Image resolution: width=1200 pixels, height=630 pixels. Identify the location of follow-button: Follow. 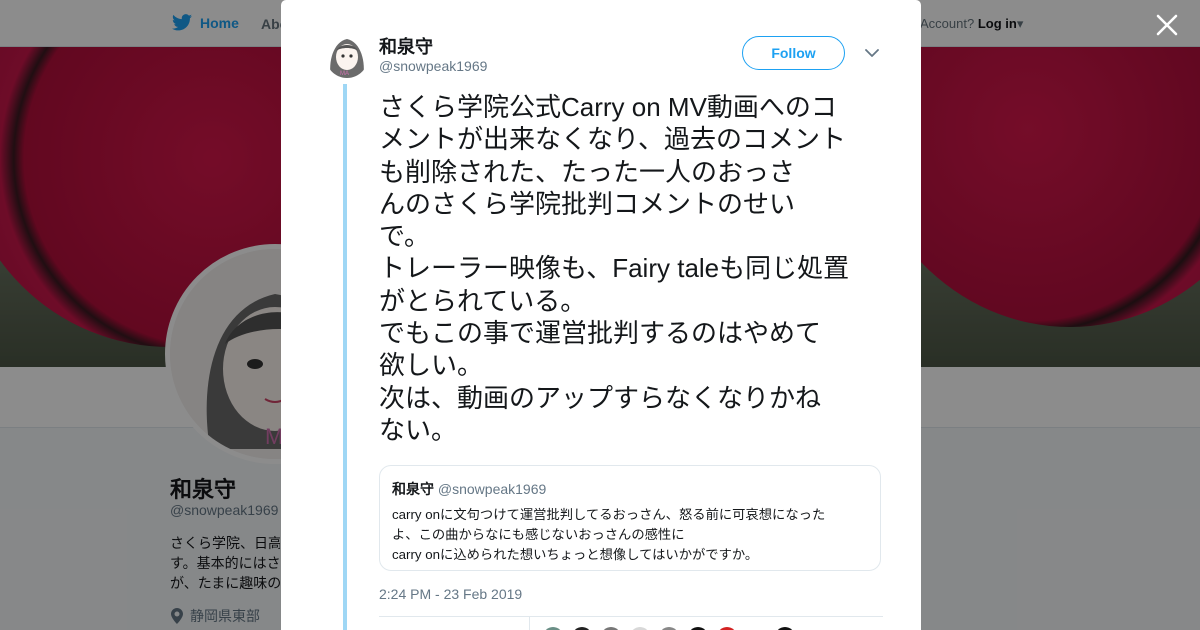
(793, 53).